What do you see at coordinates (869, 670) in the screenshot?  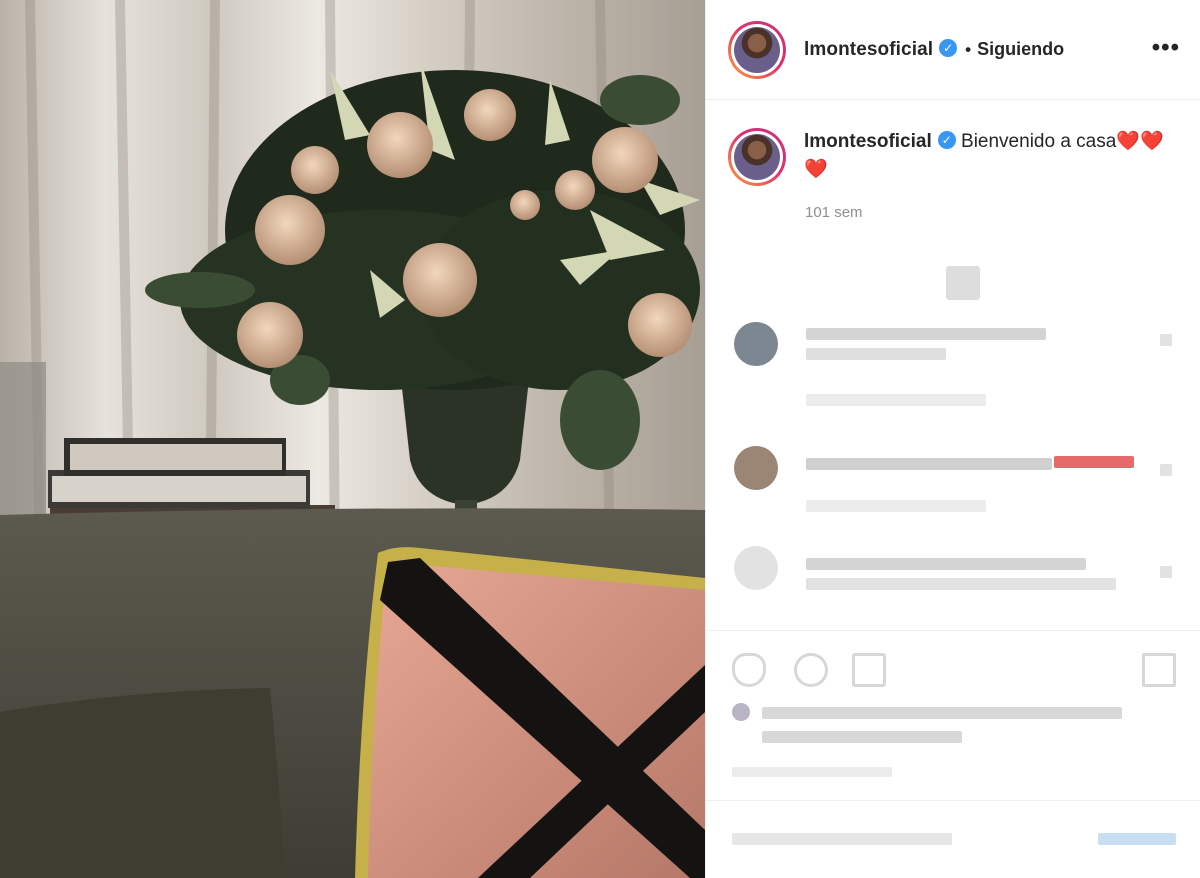 I see `share-icon` at bounding box center [869, 670].